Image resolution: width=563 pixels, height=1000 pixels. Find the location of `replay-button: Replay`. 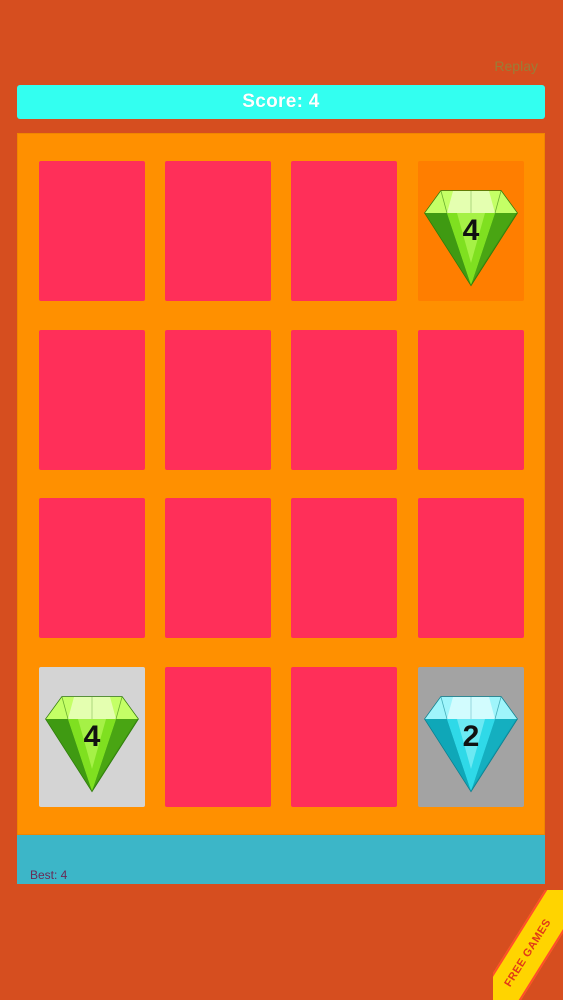

replay-button: Replay is located at coordinates (516, 66).